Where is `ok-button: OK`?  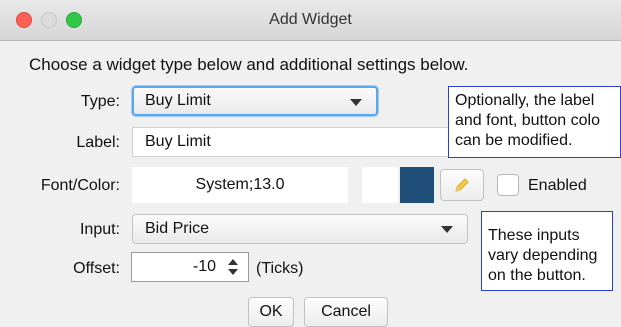 ok-button: OK is located at coordinates (271, 312).